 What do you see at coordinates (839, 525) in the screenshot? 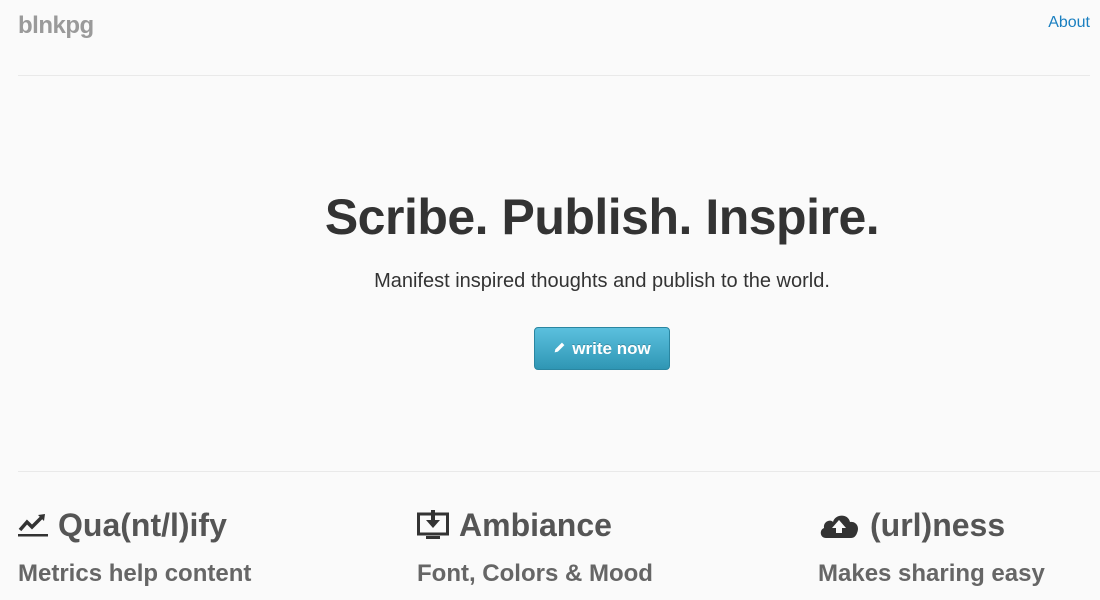
I see `cloud-upload-icon` at bounding box center [839, 525].